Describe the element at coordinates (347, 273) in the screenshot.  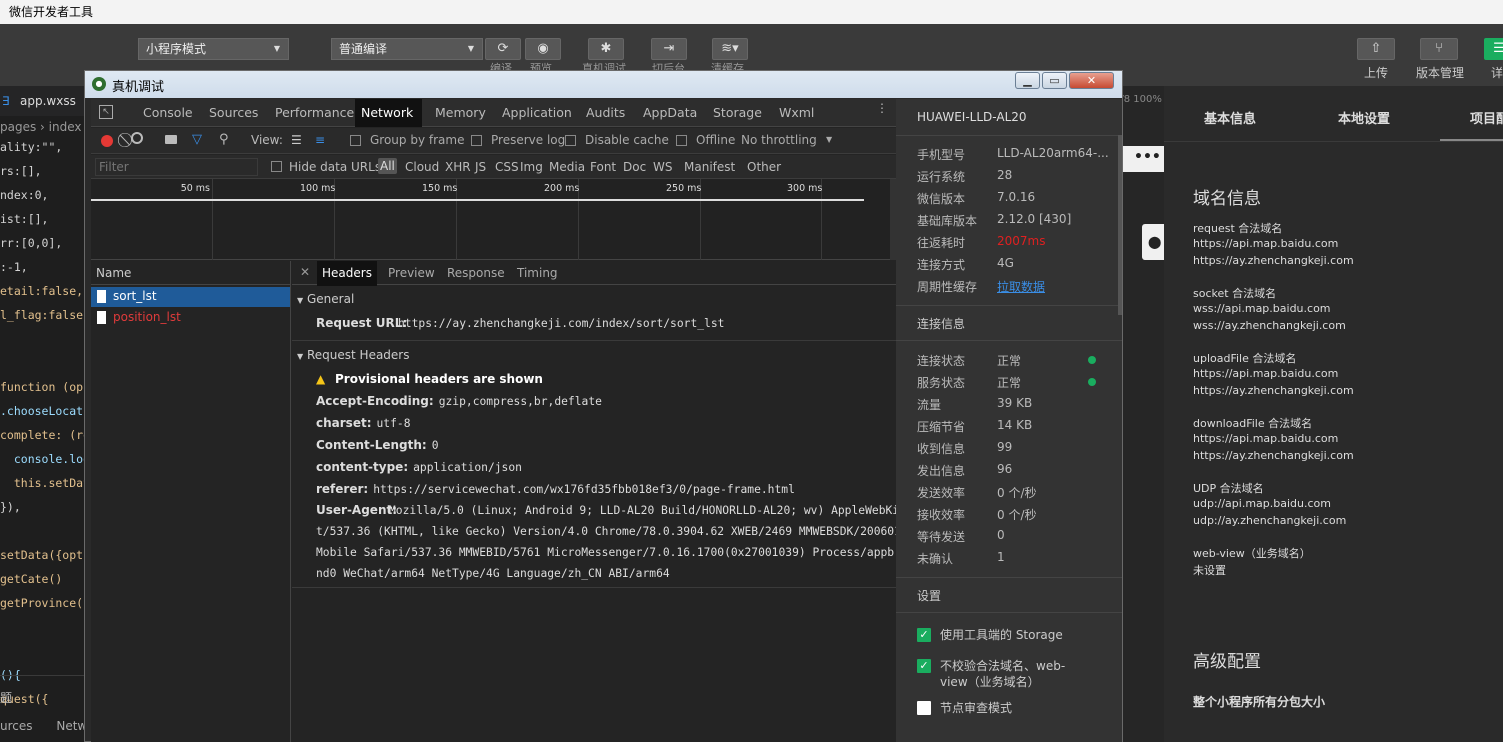
I see `detail-tab-headers: Headers` at that location.